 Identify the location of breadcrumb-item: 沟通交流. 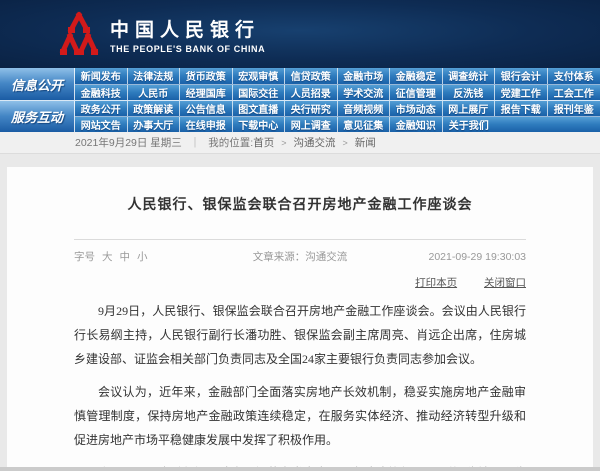
(314, 142).